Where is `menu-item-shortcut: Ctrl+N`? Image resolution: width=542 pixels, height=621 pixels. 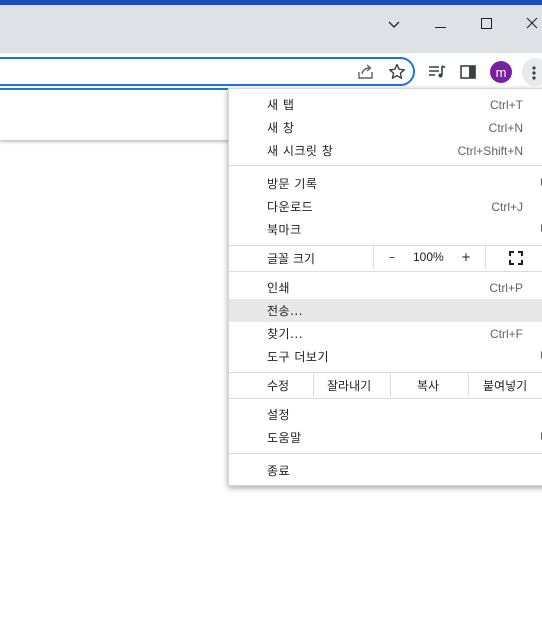 menu-item-shortcut: Ctrl+N is located at coordinates (505, 127).